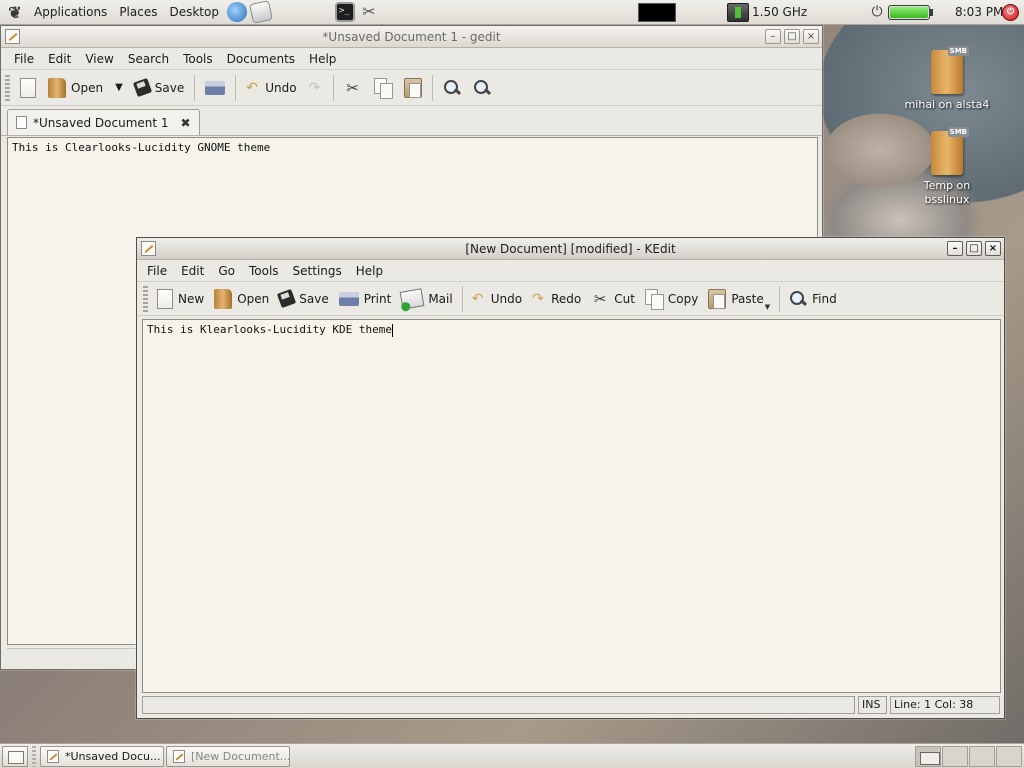 Image resolution: width=1024 pixels, height=768 pixels. What do you see at coordinates (138, 12) in the screenshot?
I see `places-menu: Places` at bounding box center [138, 12].